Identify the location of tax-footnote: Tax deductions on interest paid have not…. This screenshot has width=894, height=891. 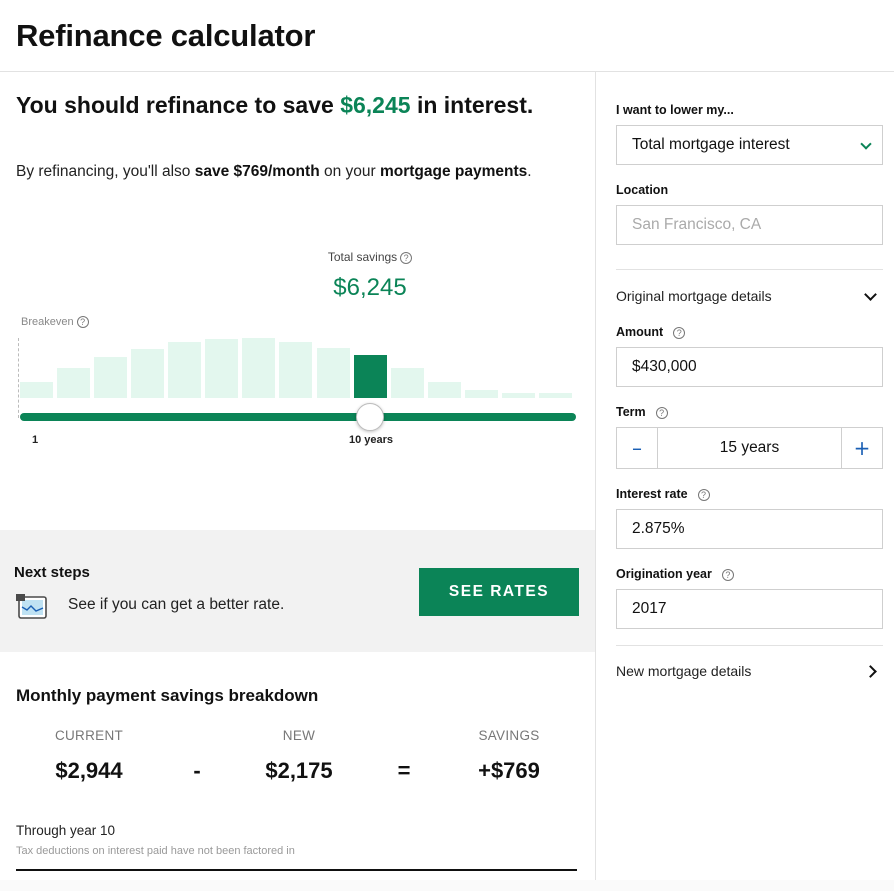
(155, 851).